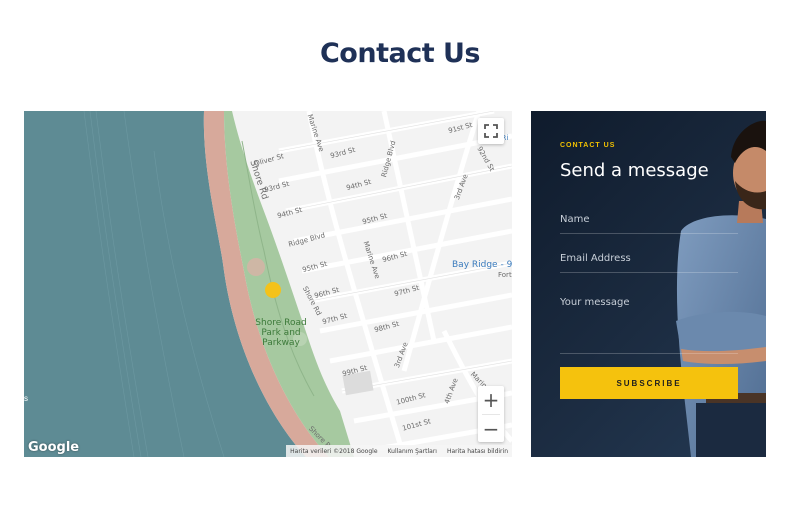 The height and width of the screenshot is (510, 800). What do you see at coordinates (588, 145) in the screenshot?
I see `form-eyebrow: CONTACT US` at bounding box center [588, 145].